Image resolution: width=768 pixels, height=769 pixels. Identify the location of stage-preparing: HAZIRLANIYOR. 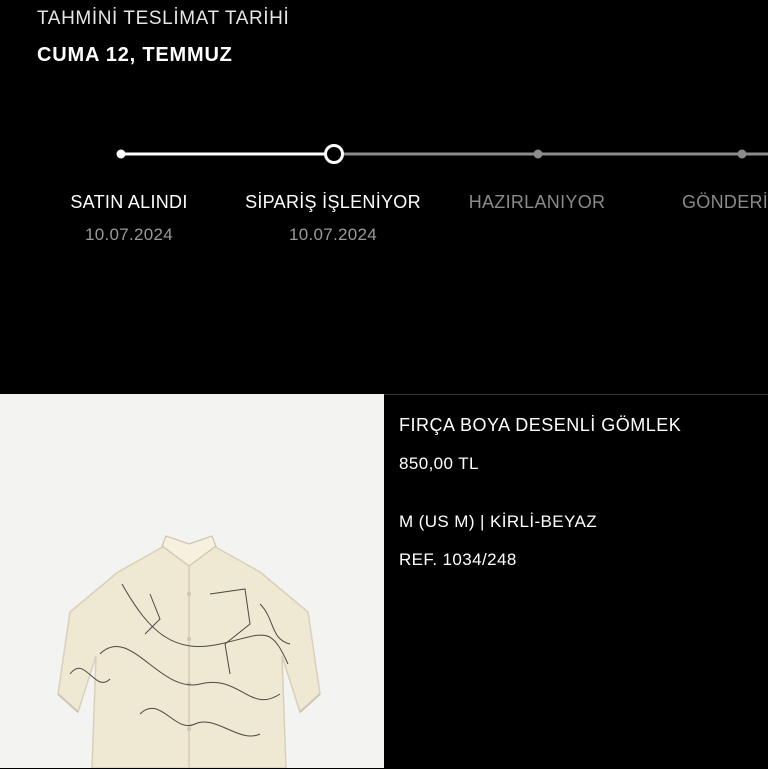
(537, 202).